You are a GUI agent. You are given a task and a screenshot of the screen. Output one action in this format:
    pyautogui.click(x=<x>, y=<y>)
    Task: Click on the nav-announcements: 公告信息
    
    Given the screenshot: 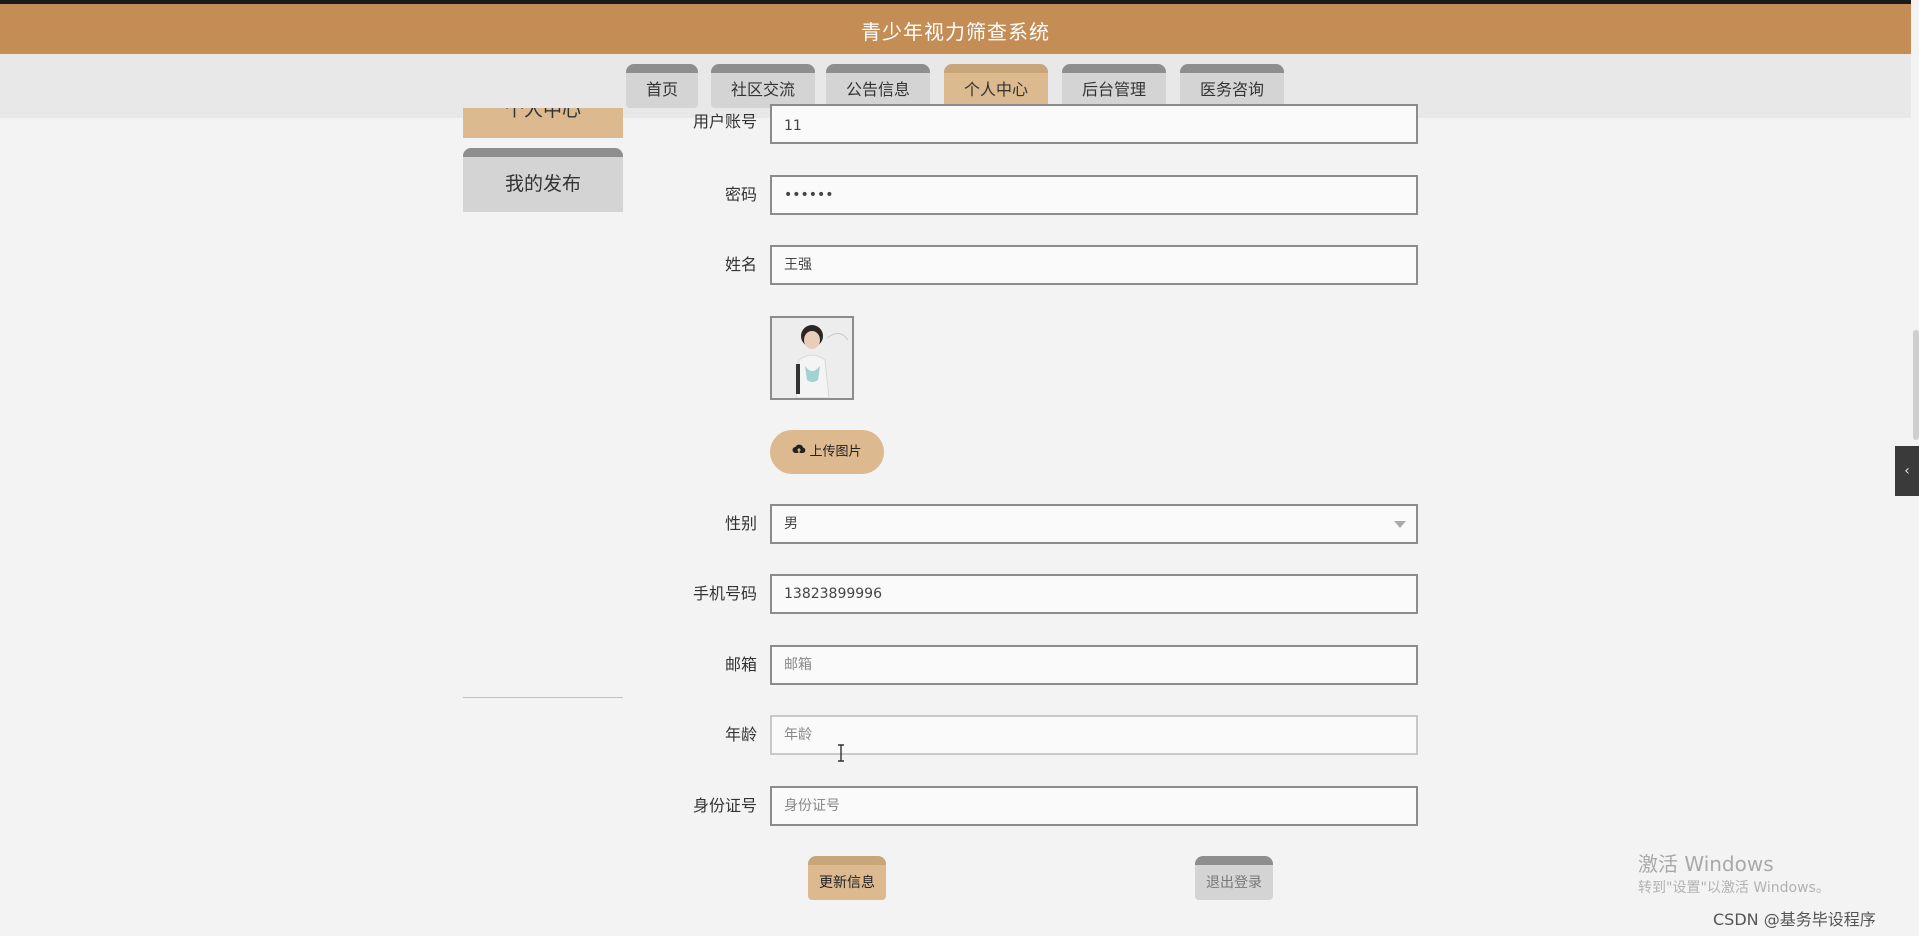 What is the action you would take?
    pyautogui.click(x=878, y=86)
    